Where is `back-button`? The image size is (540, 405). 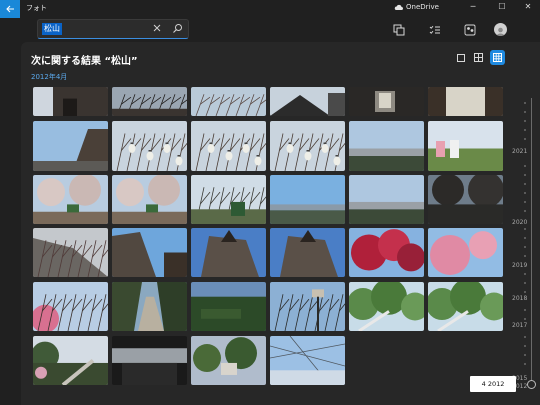 back-button is located at coordinates (10, 9).